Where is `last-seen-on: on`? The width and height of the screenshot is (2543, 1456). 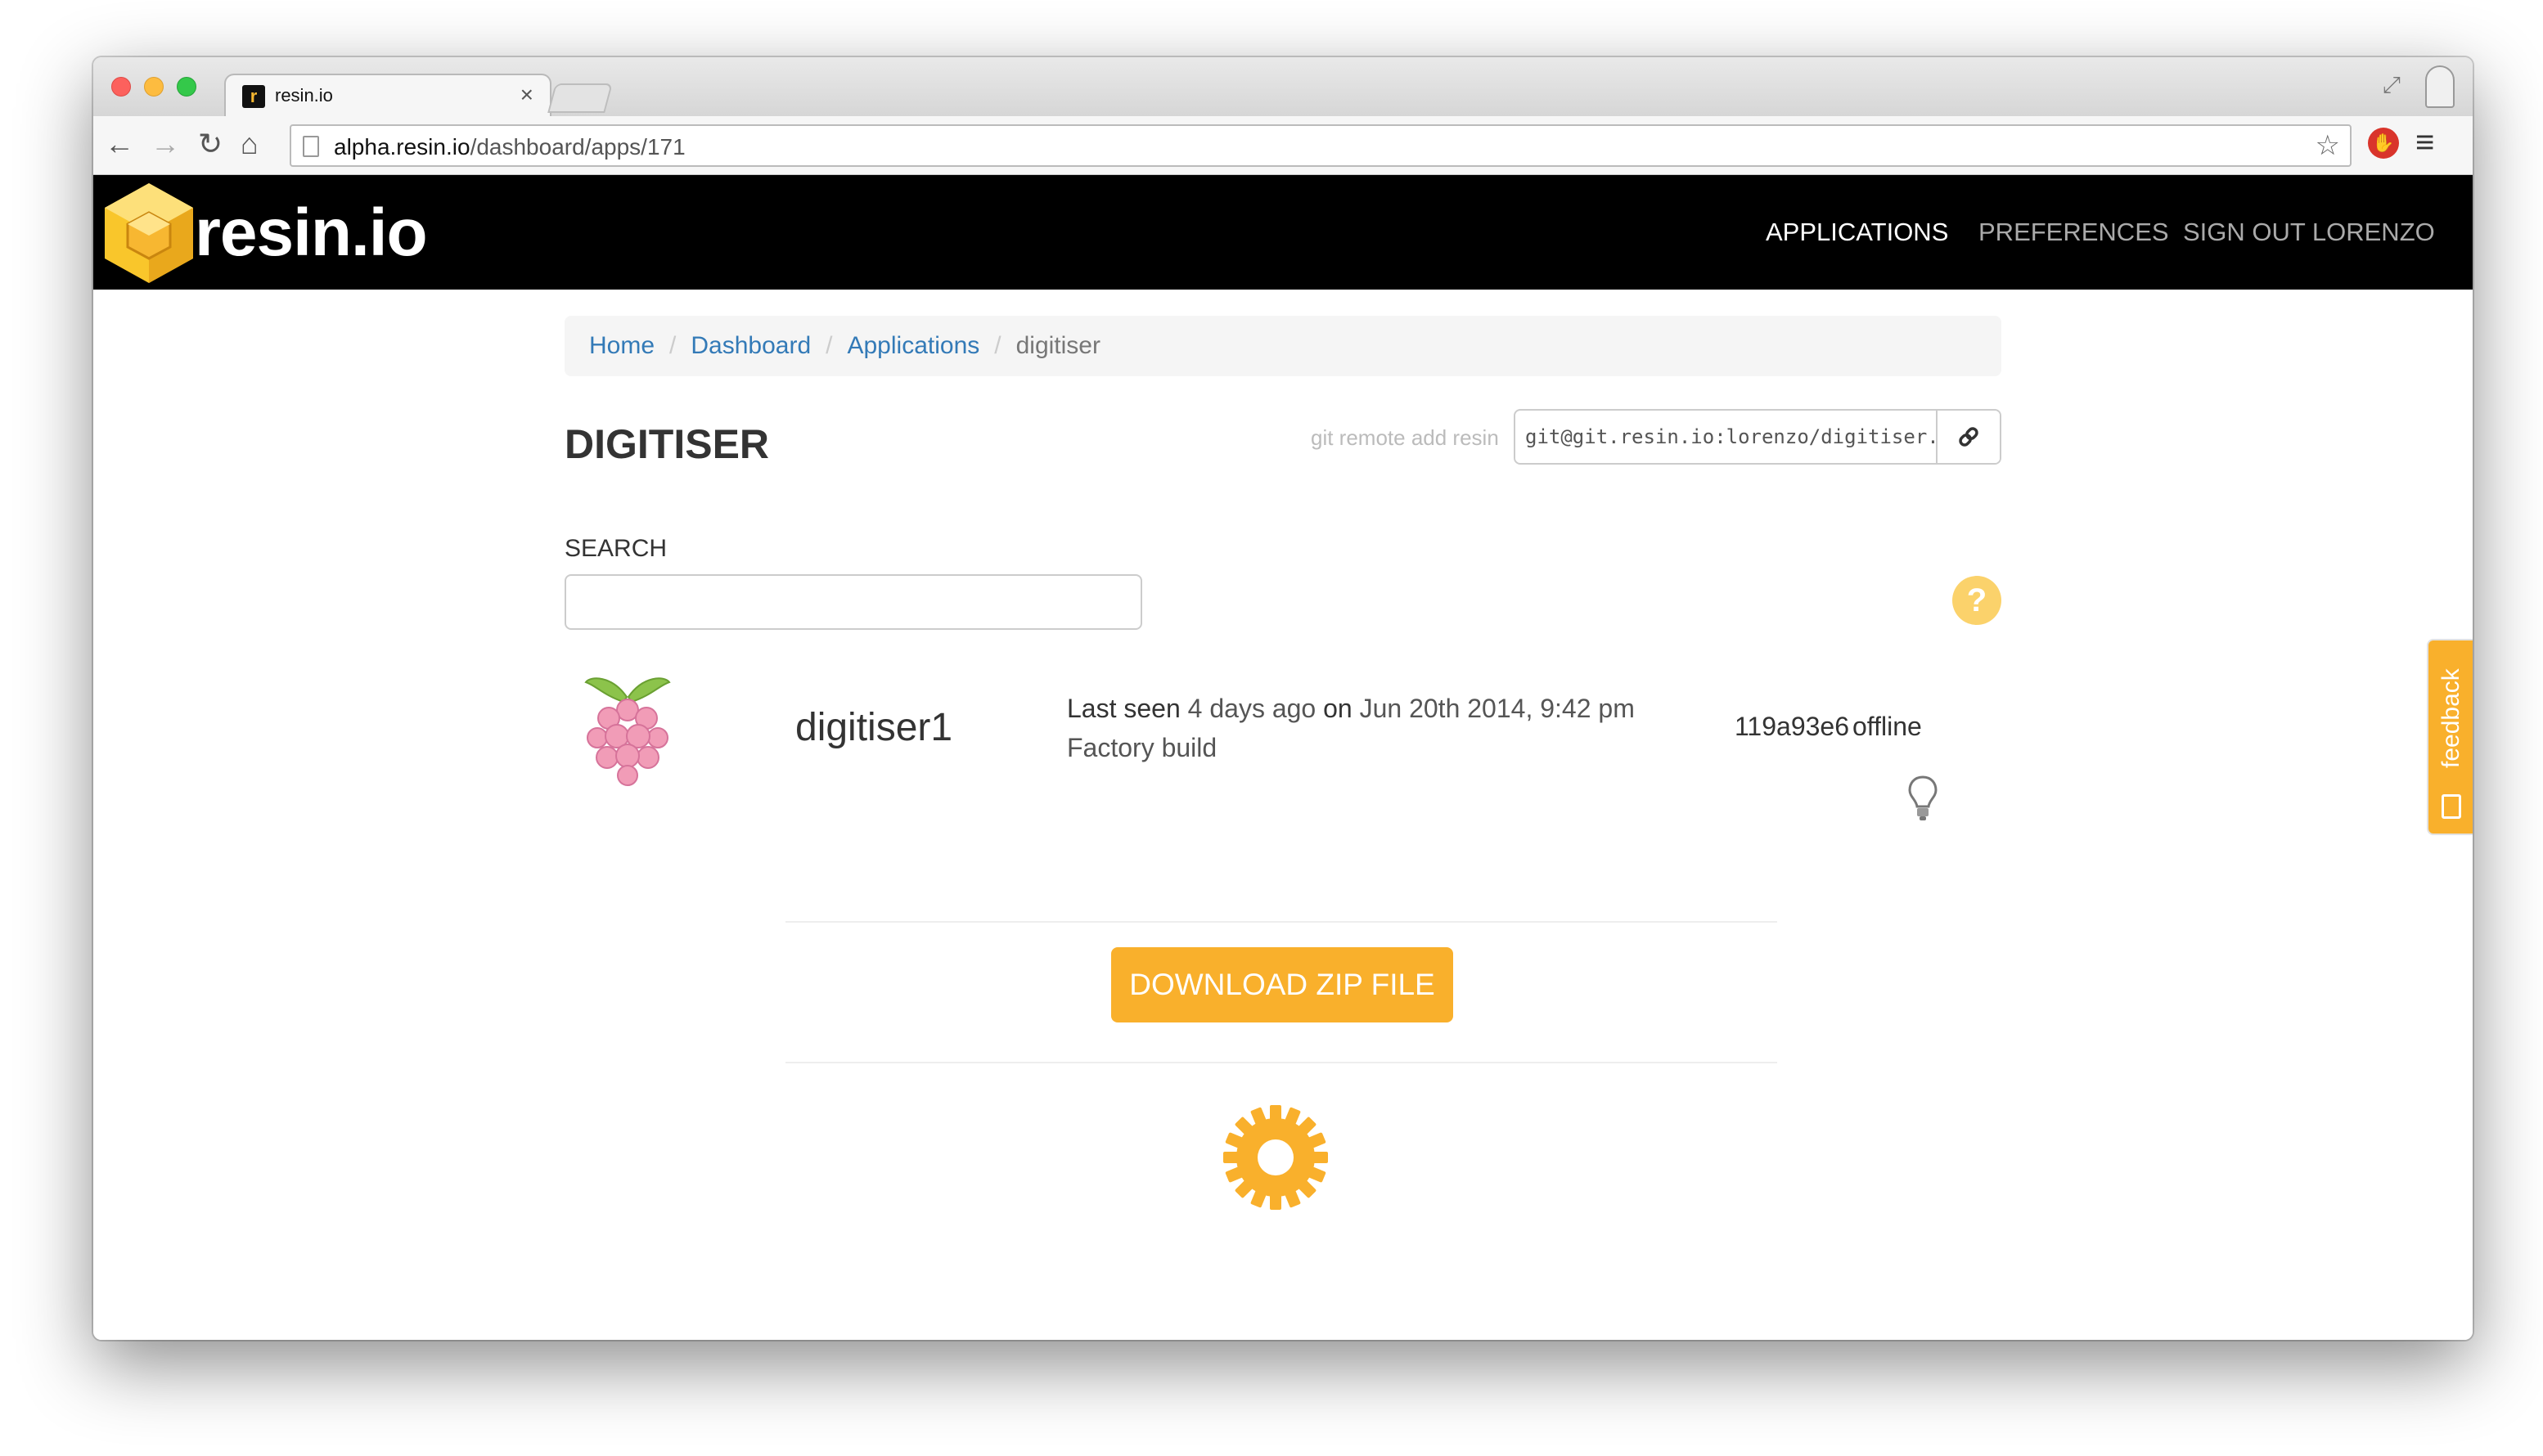 last-seen-on: on is located at coordinates (1338, 709).